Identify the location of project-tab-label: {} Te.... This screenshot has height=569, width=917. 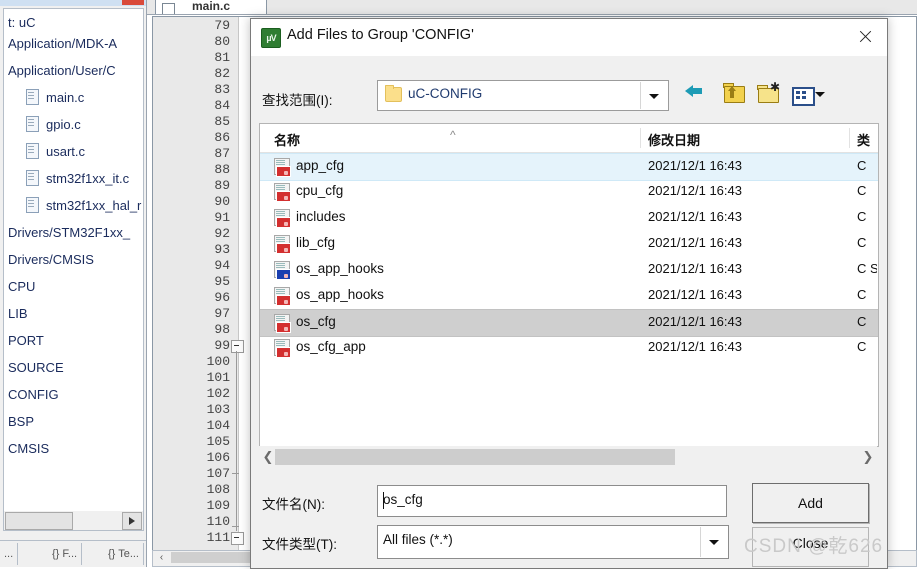
(123, 554).